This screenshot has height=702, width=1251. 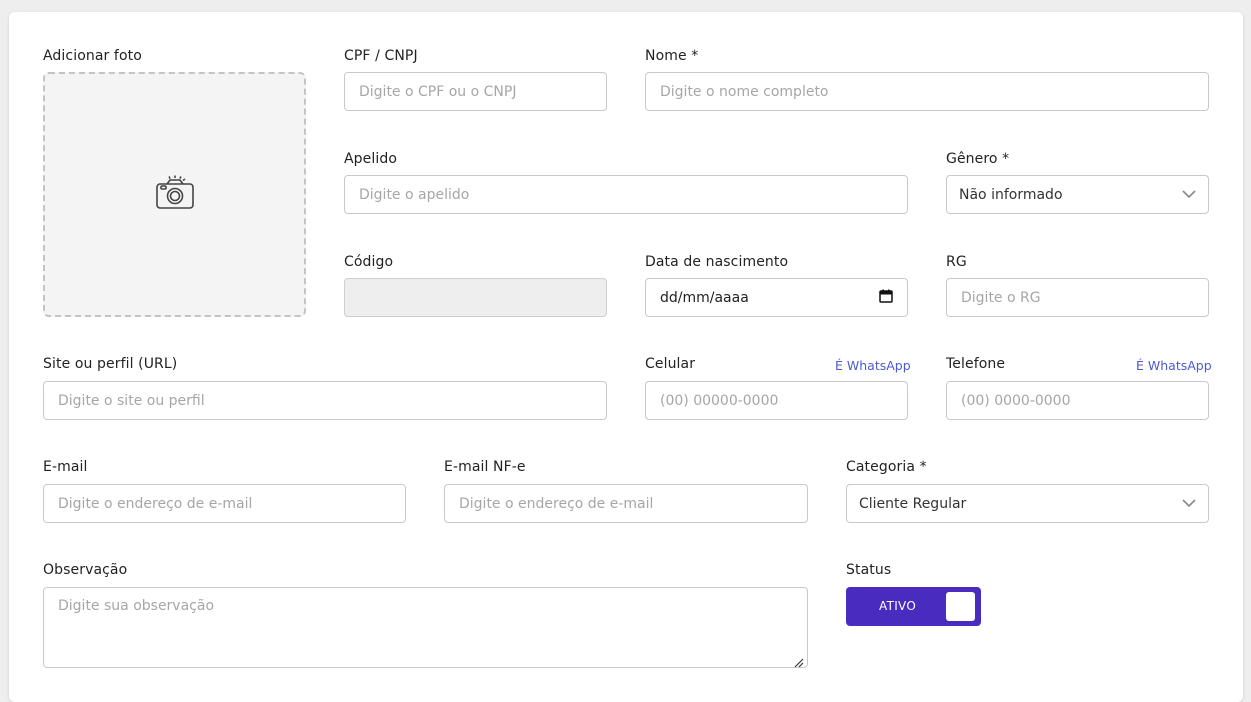 I want to click on email-input, so click(x=224, y=503).